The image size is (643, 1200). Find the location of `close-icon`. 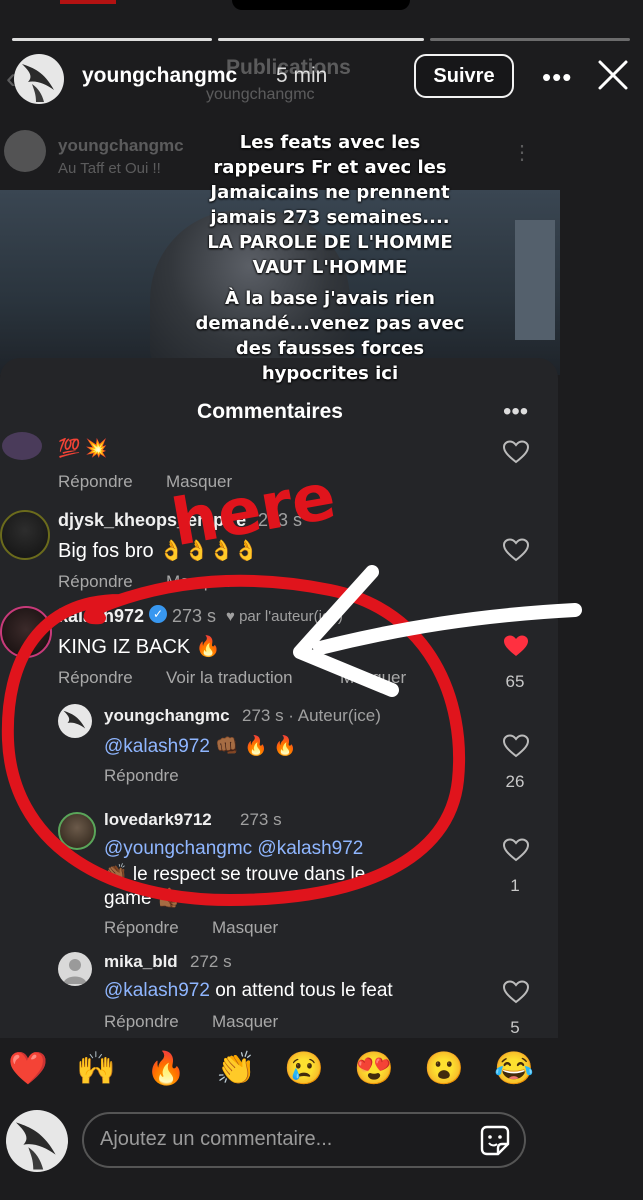

close-icon is located at coordinates (613, 75).